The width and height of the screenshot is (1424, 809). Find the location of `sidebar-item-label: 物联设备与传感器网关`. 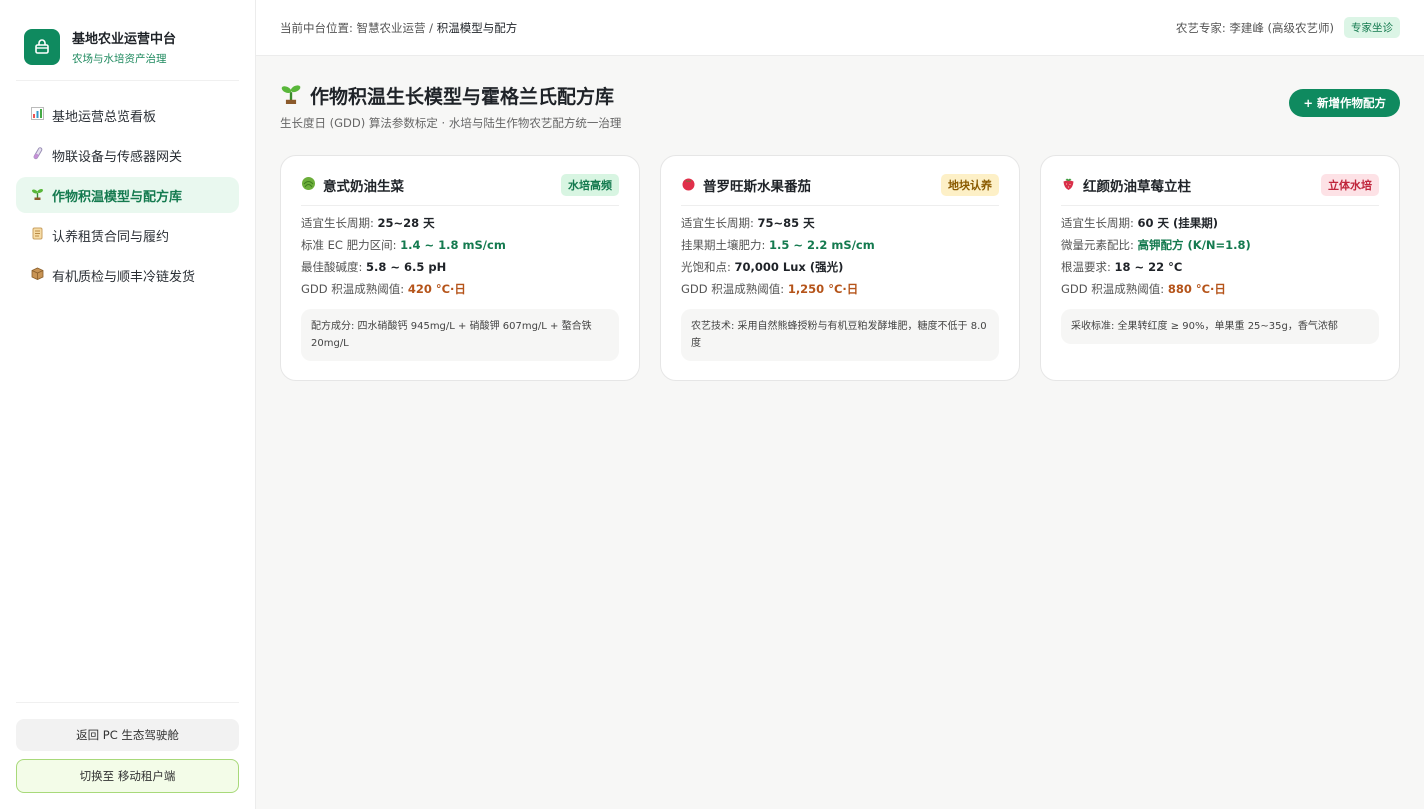

sidebar-item-label: 物联设备与传感器网关 is located at coordinates (117, 157).